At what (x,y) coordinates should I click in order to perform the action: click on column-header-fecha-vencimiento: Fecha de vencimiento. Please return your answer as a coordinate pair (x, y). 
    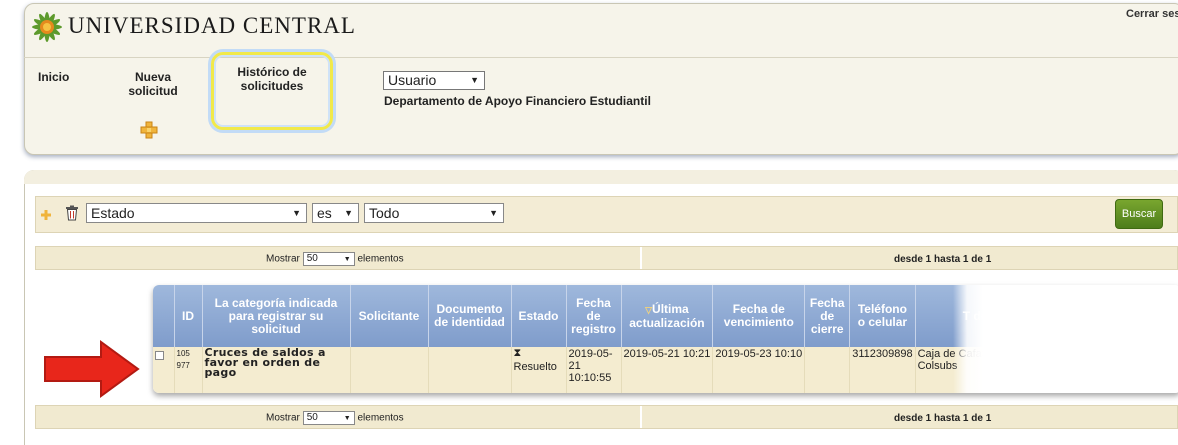
    Looking at the image, I should click on (759, 316).